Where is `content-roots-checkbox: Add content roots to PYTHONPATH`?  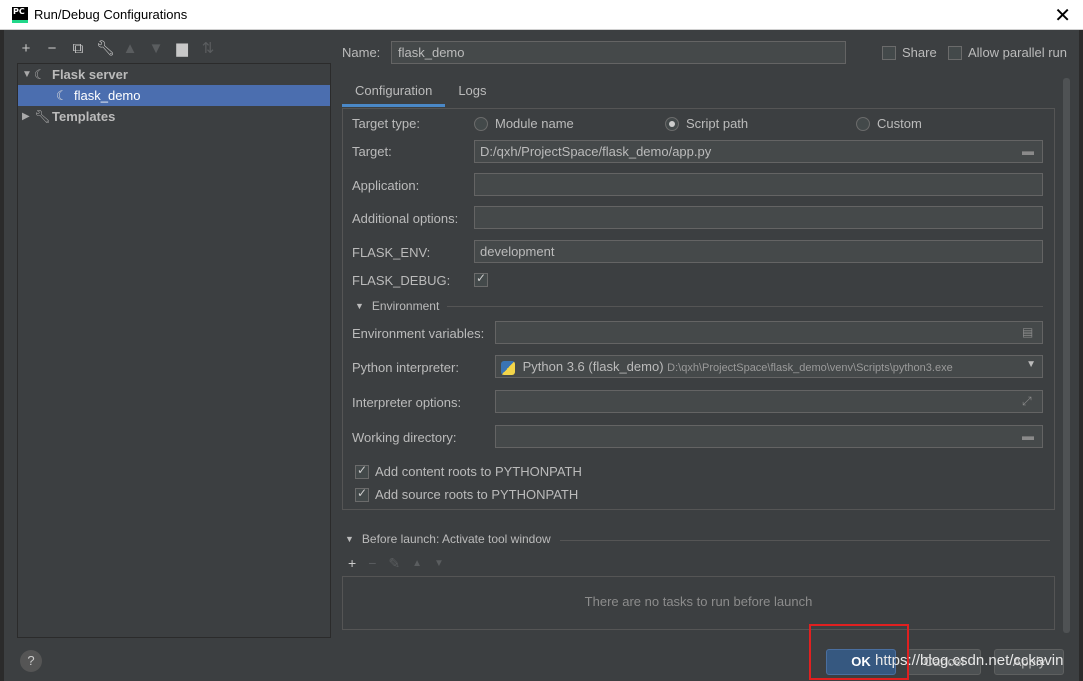 content-roots-checkbox: Add content roots to PYTHONPATH is located at coordinates (468, 471).